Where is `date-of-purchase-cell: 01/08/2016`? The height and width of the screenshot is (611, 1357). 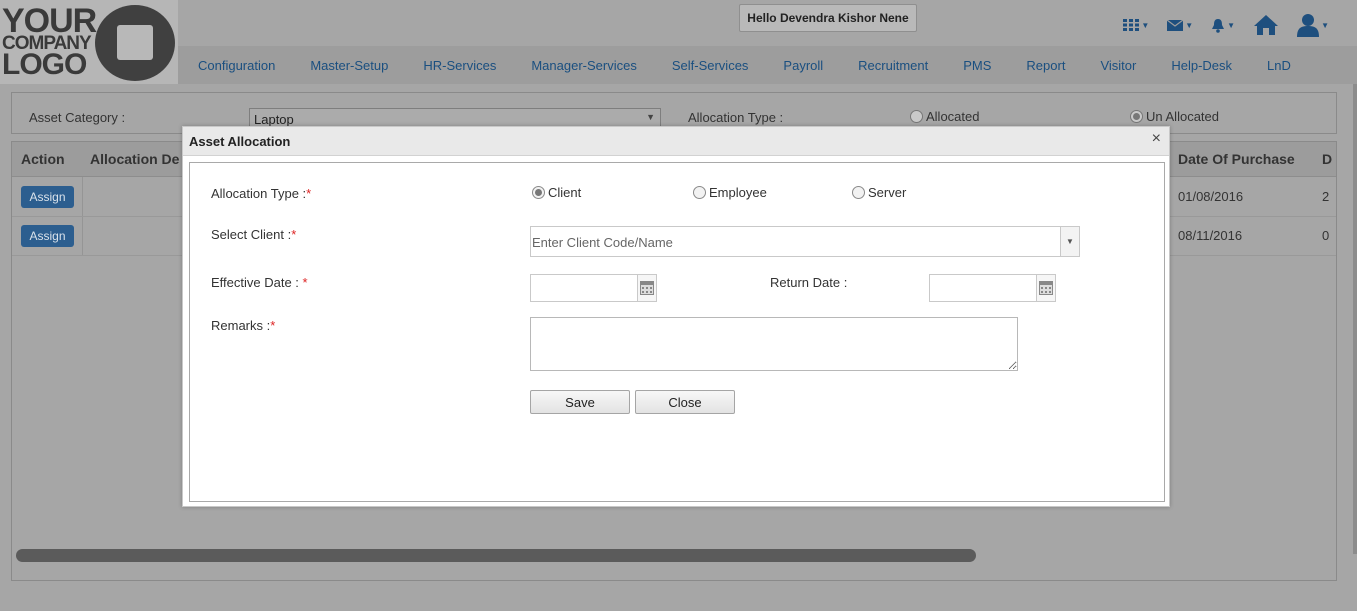 date-of-purchase-cell: 01/08/2016 is located at coordinates (1211, 196).